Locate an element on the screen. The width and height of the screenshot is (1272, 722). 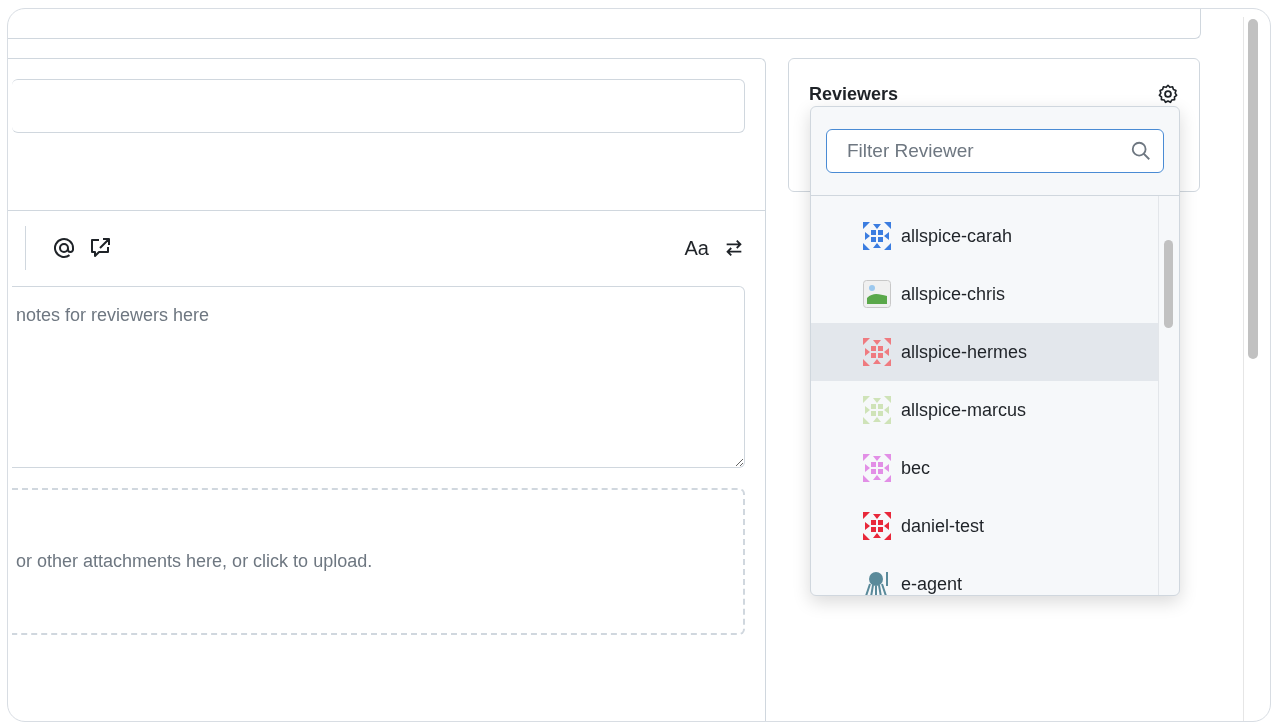
attachment-dropzone: or other attachments here, or click to upload. is located at coordinates (378, 561).